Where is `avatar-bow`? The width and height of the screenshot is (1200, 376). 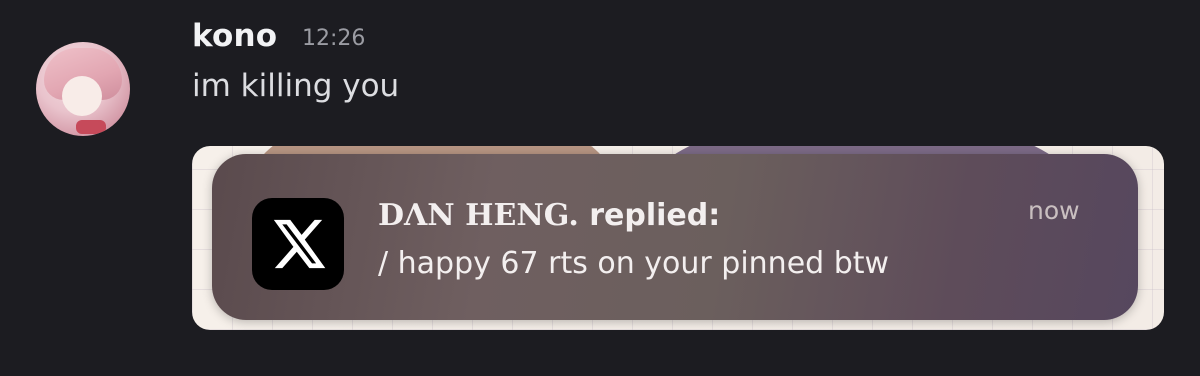 avatar-bow is located at coordinates (91, 127).